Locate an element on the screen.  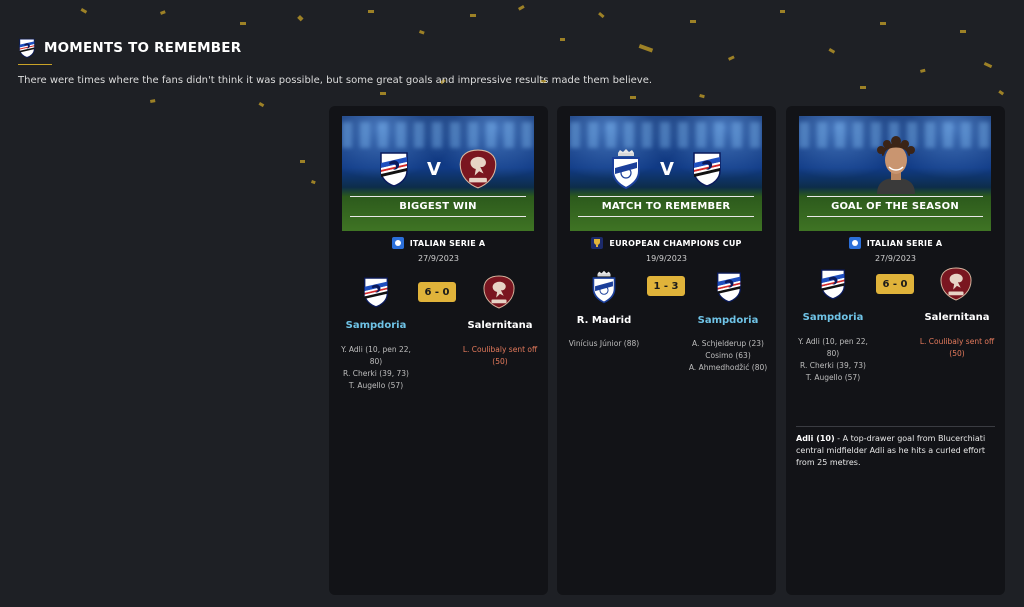
page-title: MOMENTS TO REMEMBER is located at coordinates (143, 48).